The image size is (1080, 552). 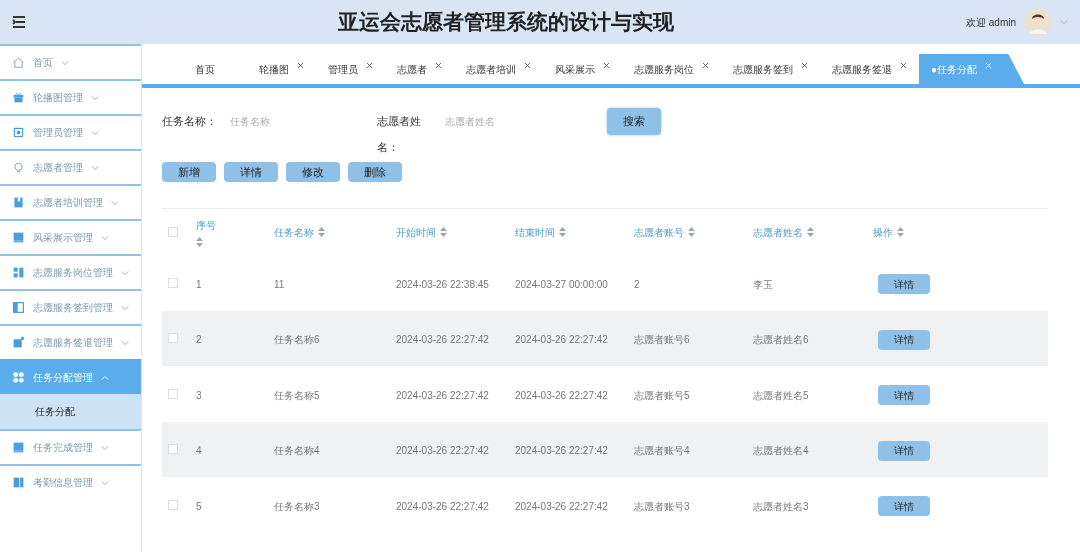 I want to click on table-cell: 任务名称5, so click(x=297, y=395).